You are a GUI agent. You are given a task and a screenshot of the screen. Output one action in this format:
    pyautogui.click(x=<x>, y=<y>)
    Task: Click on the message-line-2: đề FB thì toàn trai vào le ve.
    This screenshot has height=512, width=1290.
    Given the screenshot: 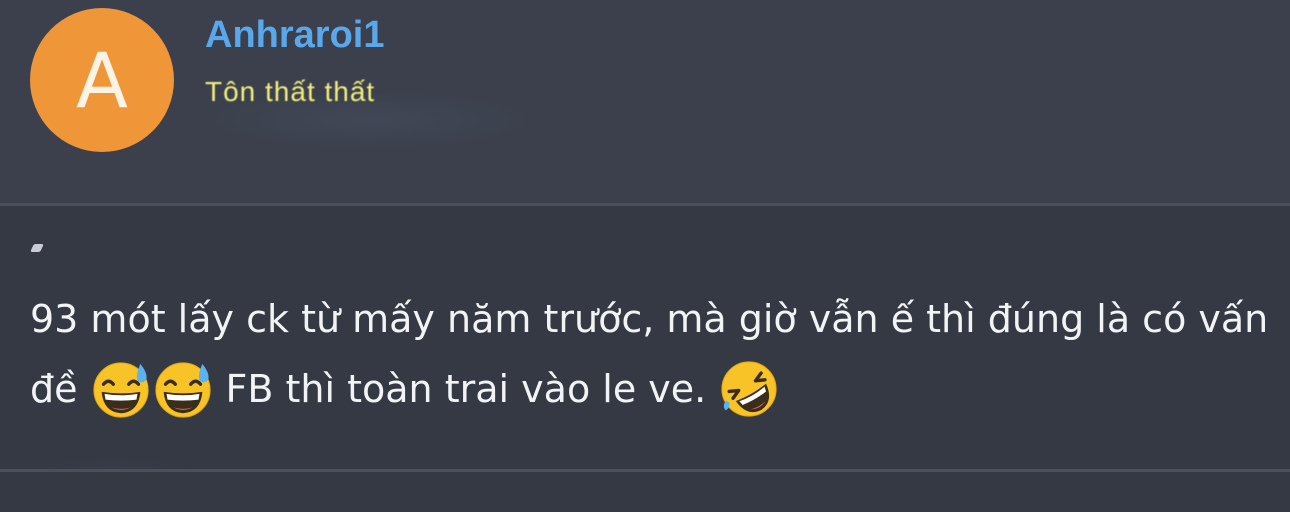 What is the action you would take?
    pyautogui.click(x=645, y=389)
    